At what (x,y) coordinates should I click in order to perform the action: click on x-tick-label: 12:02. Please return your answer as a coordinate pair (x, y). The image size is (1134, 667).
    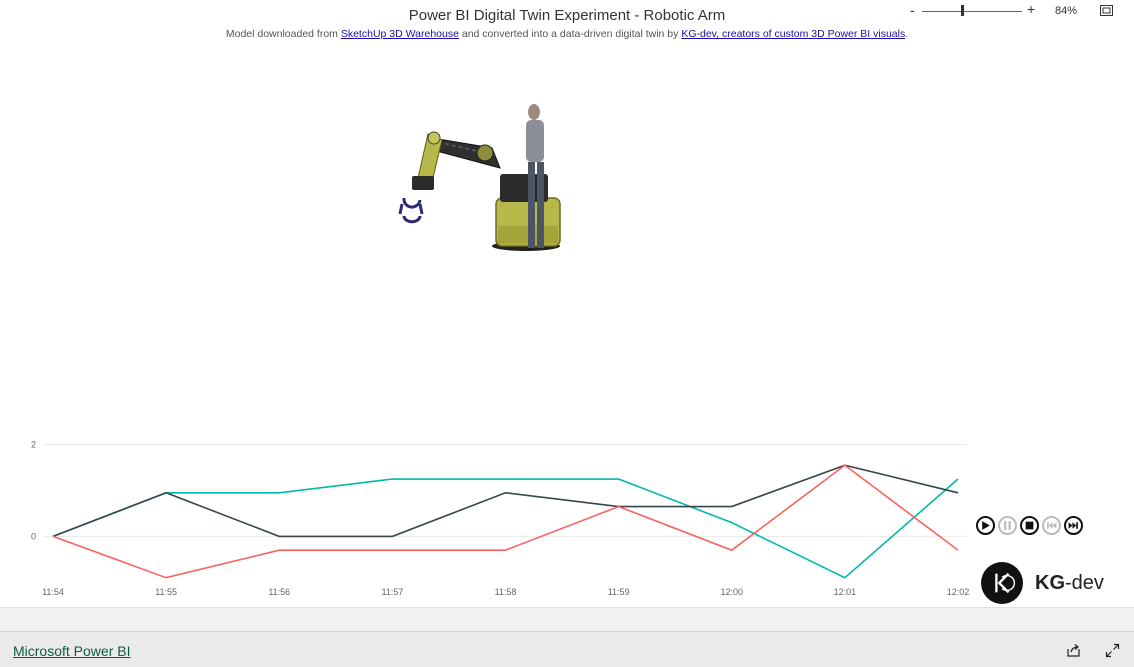
    Looking at the image, I should click on (958, 592).